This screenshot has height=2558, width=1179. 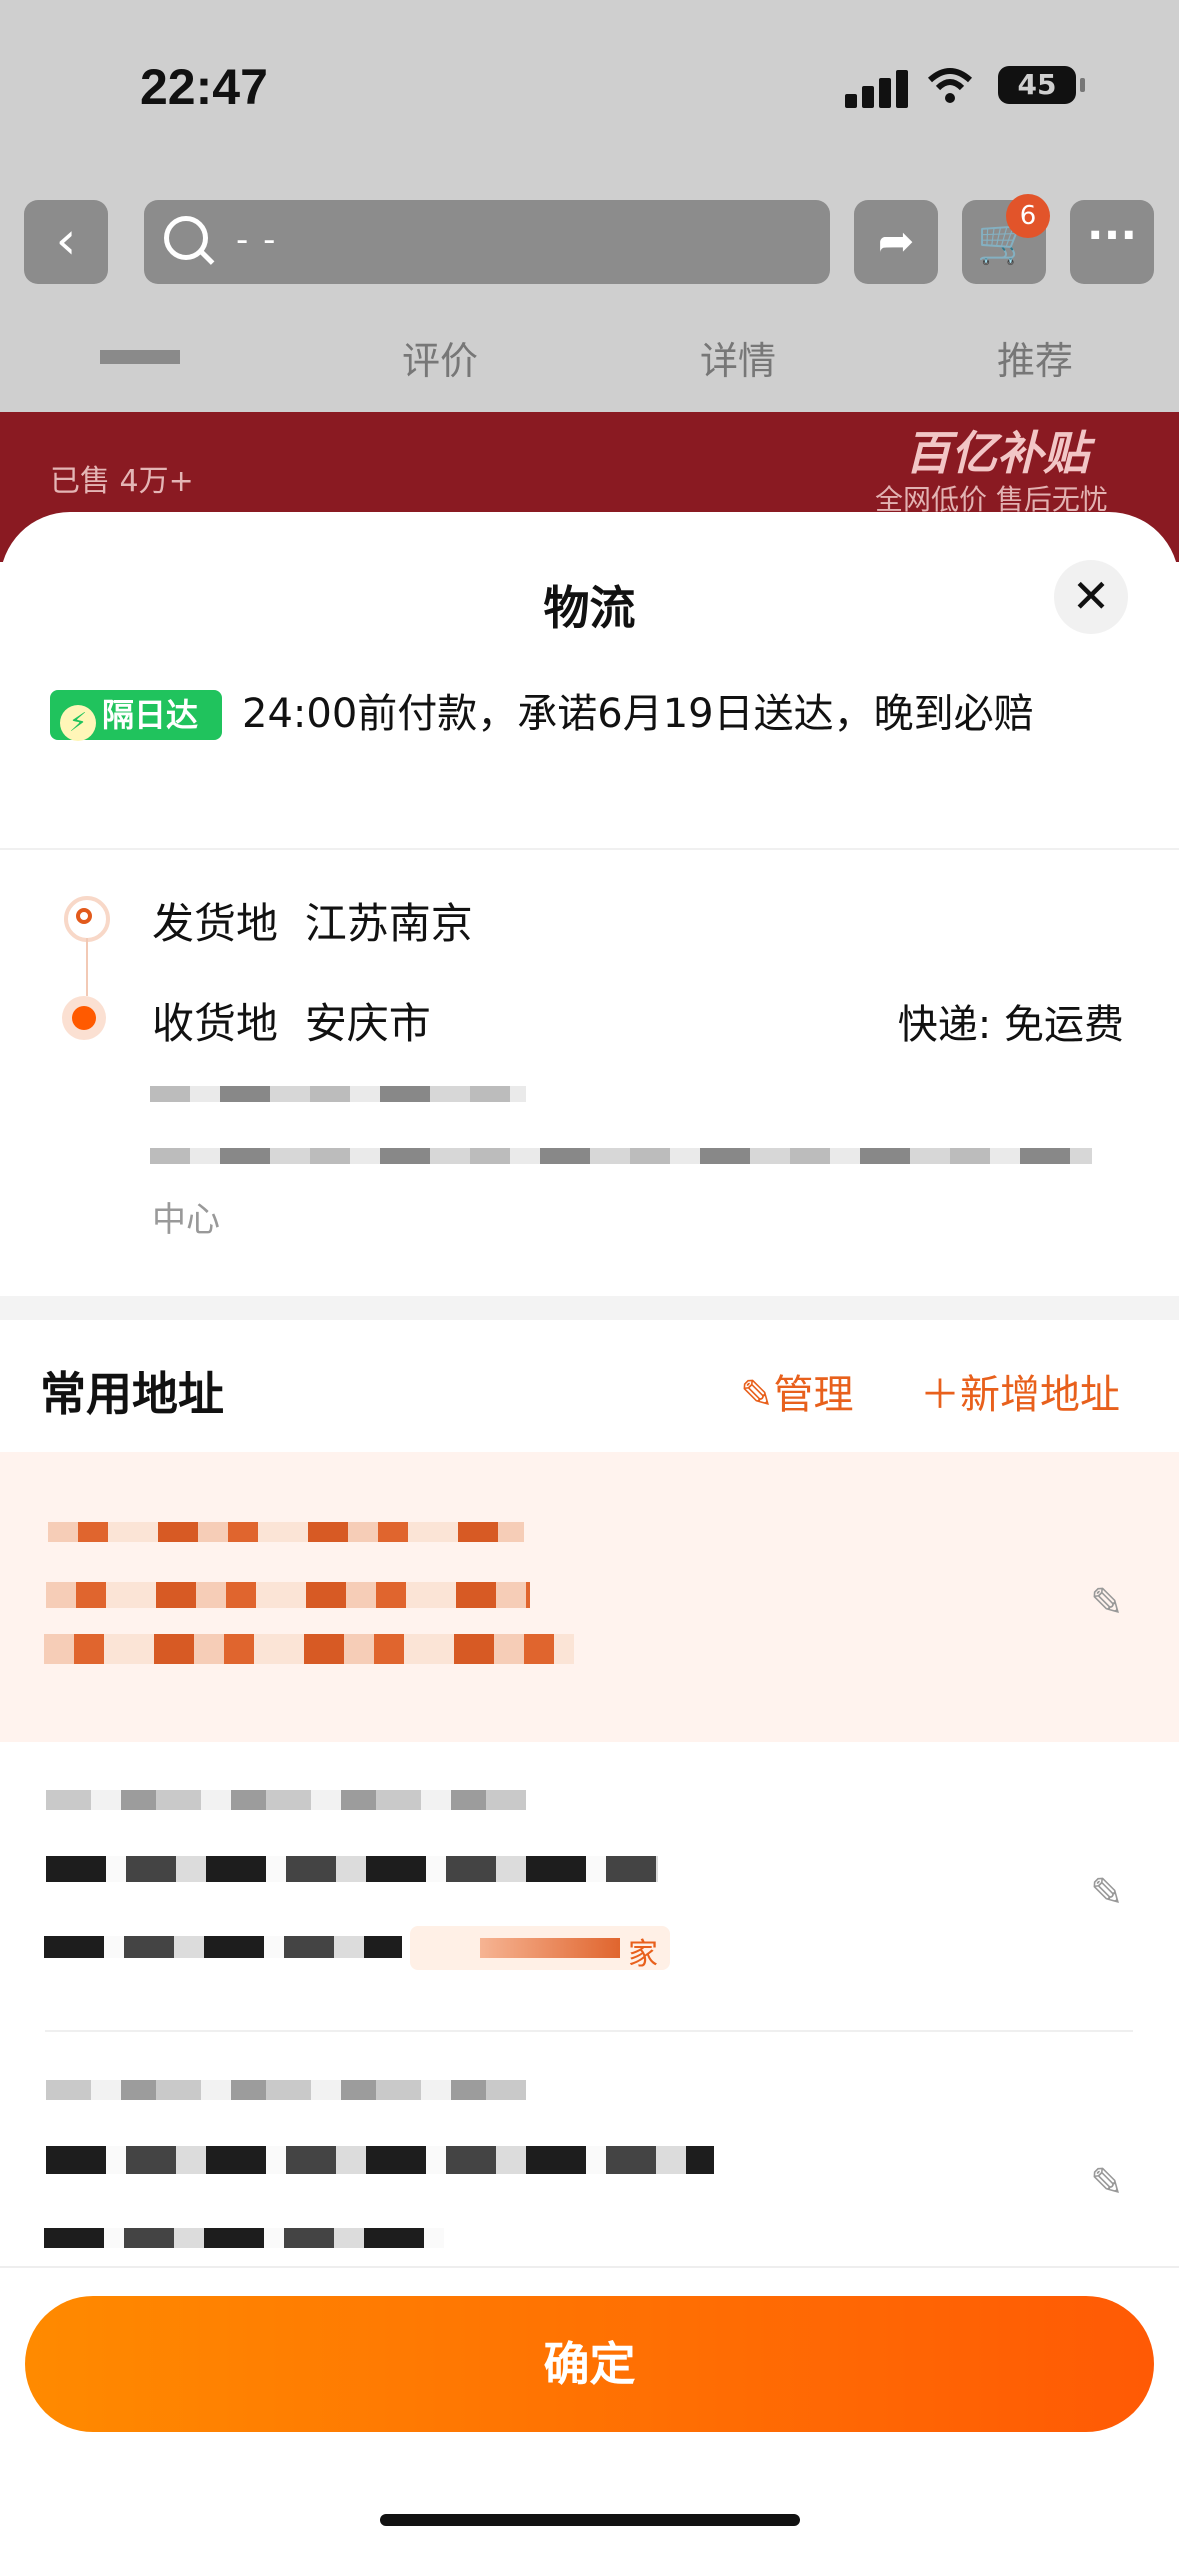 What do you see at coordinates (87, 967) in the screenshot?
I see `route-line` at bounding box center [87, 967].